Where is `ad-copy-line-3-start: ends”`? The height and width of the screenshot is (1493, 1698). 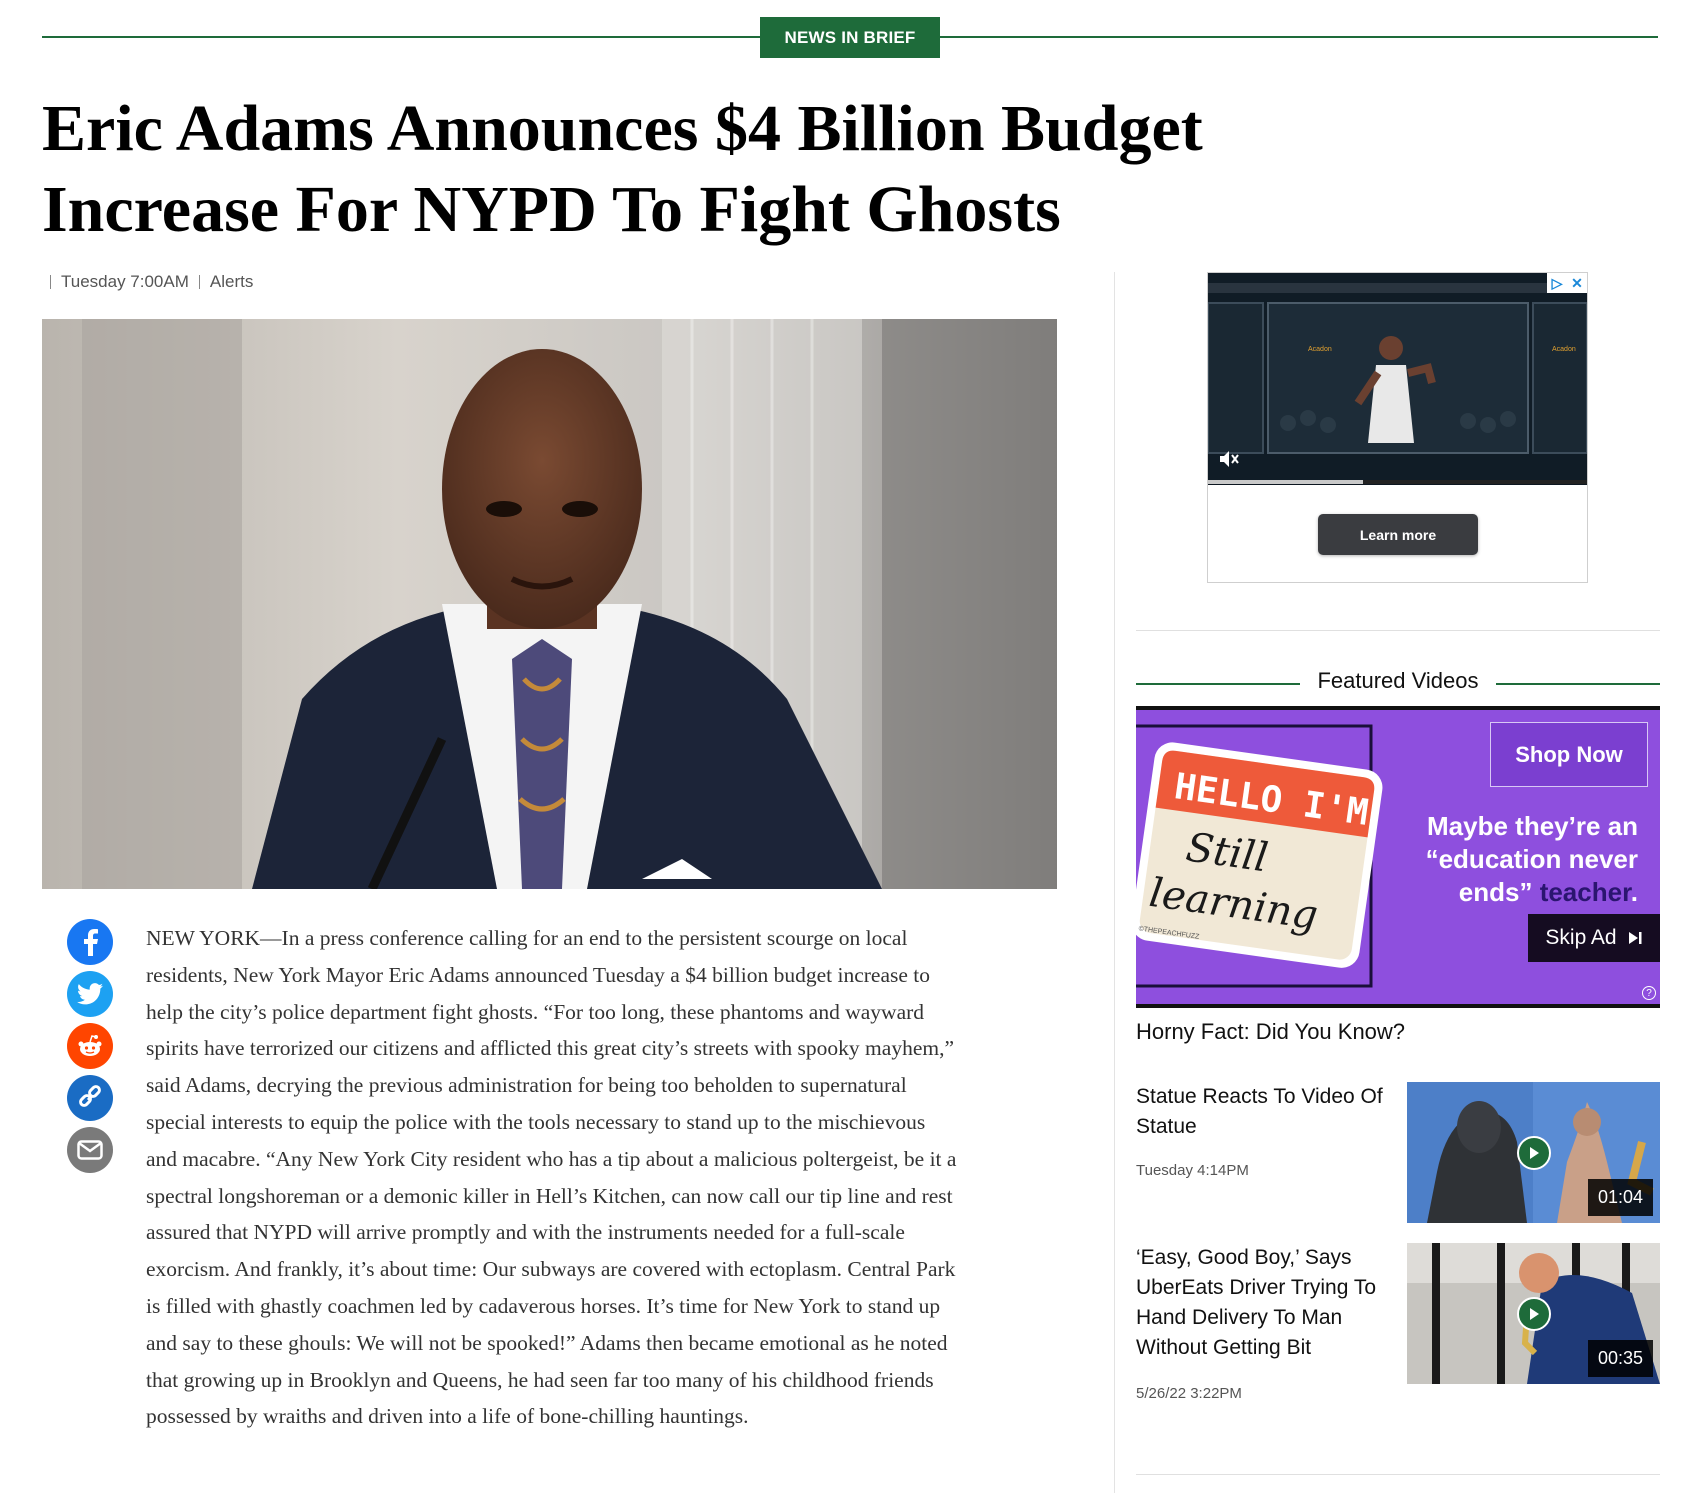 ad-copy-line-3-start: ends” is located at coordinates (1499, 892).